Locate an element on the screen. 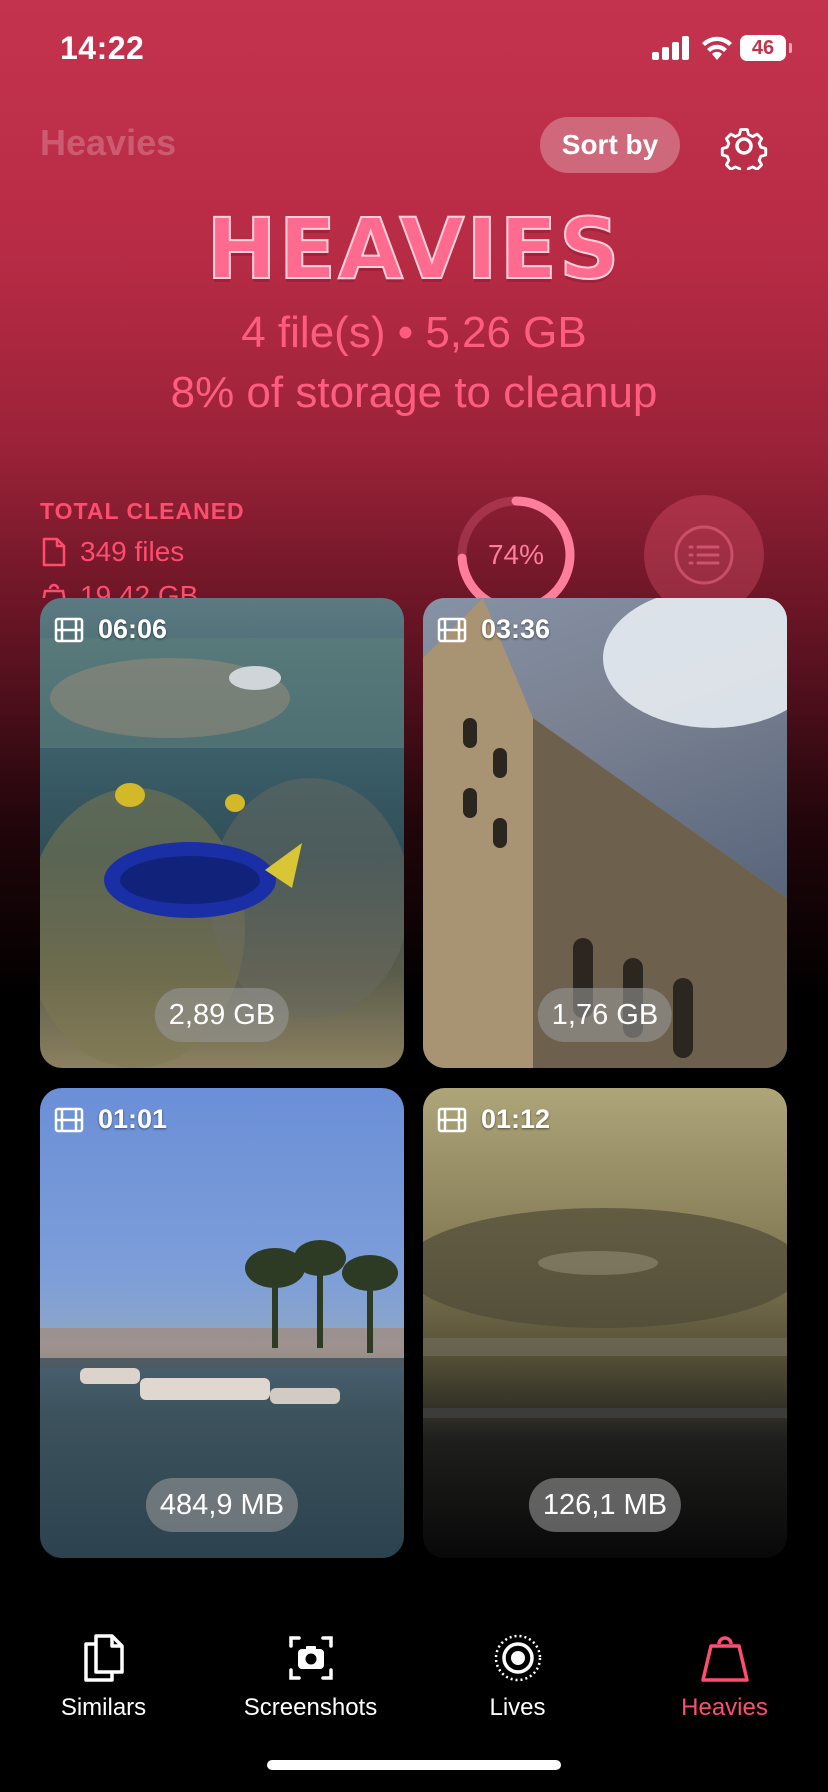 The height and width of the screenshot is (1792, 828). file-size-badge: 1,76 GB is located at coordinates (605, 1015).